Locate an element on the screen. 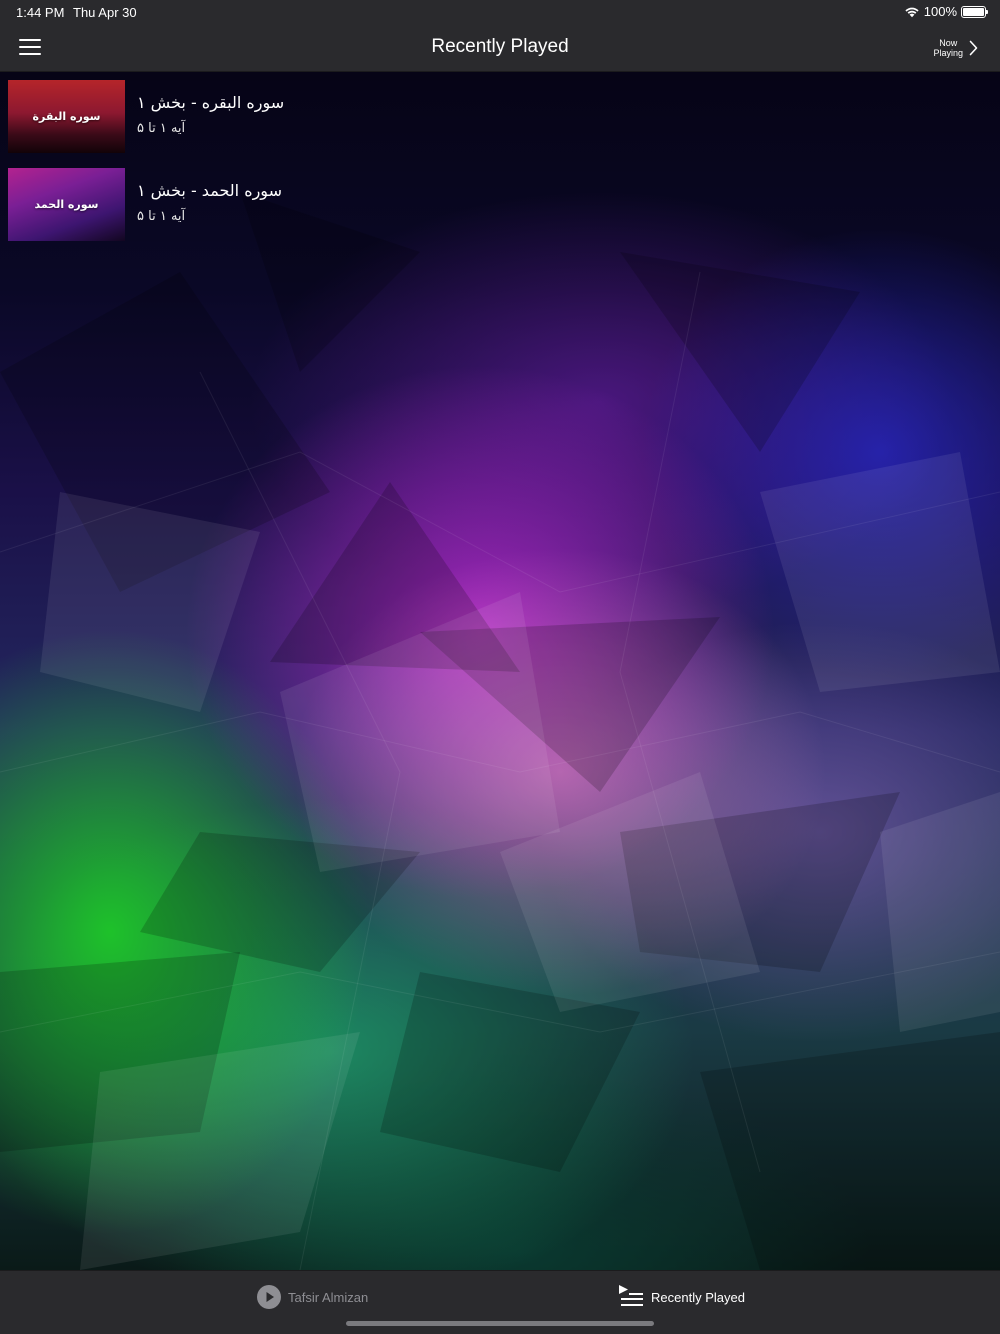 Image resolution: width=1000 pixels, height=1334 pixels. play-circle-icon is located at coordinates (269, 1297).